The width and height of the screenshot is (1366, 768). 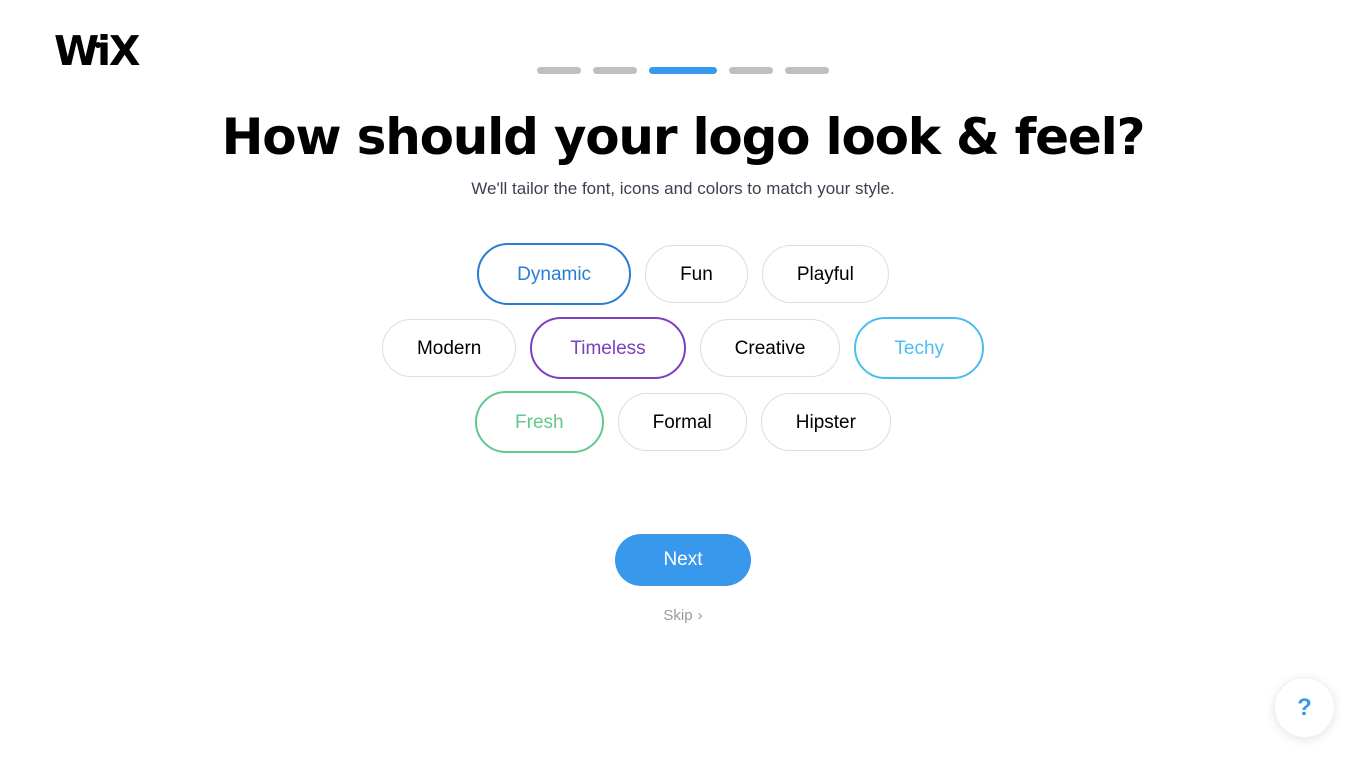 What do you see at coordinates (678, 615) in the screenshot?
I see `skip-label: Skip` at bounding box center [678, 615].